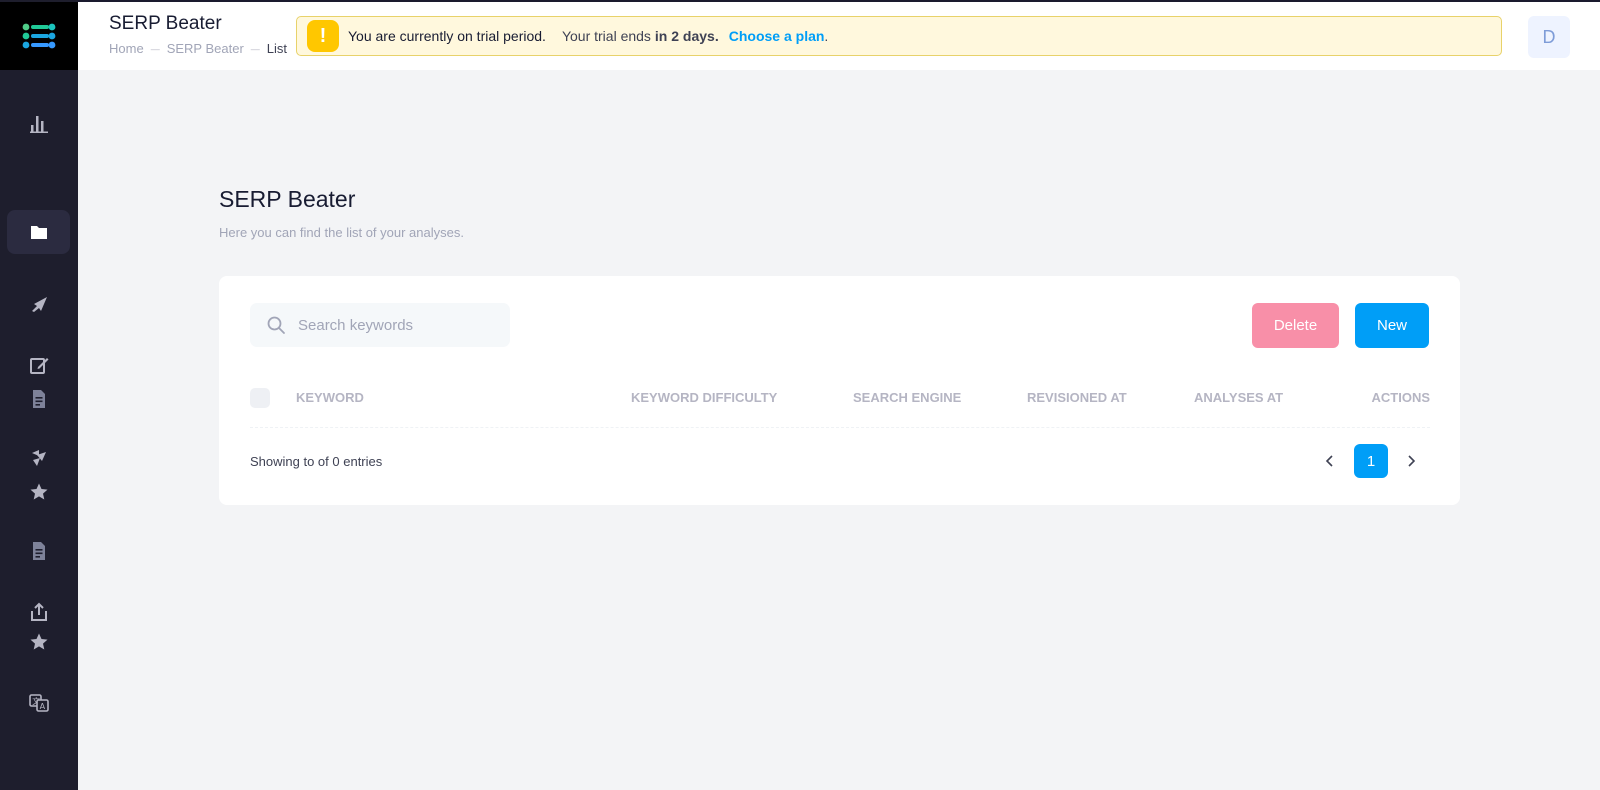  What do you see at coordinates (447, 36) in the screenshot?
I see `trial-message: You are currently on trial period.` at bounding box center [447, 36].